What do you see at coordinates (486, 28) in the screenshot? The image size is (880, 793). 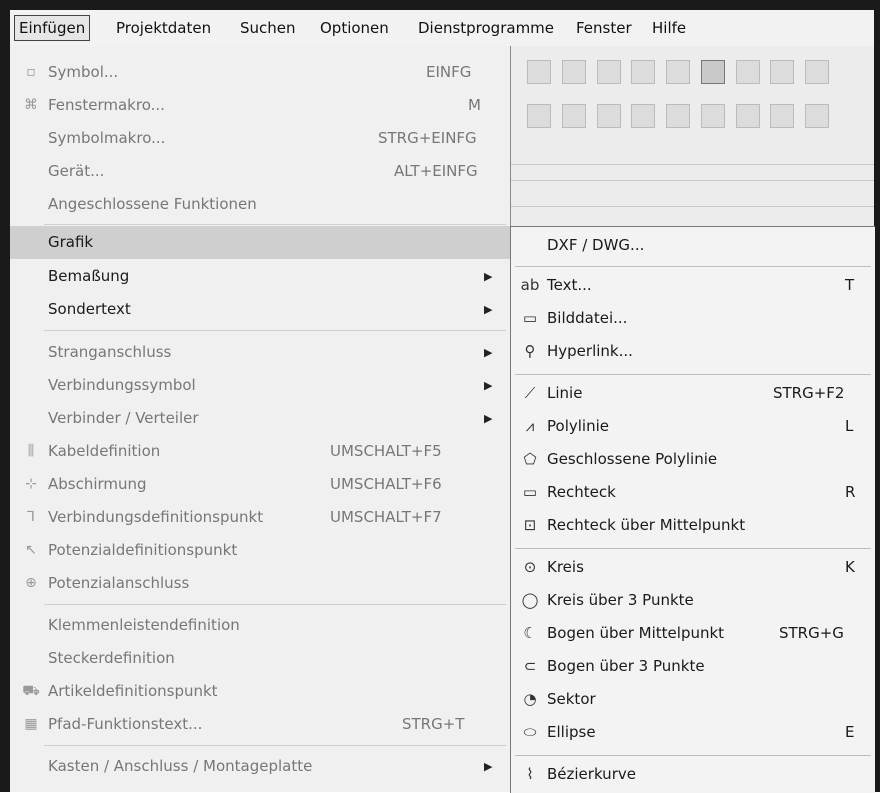 I see `menu-dienstprogramme: Dienstprogramme` at bounding box center [486, 28].